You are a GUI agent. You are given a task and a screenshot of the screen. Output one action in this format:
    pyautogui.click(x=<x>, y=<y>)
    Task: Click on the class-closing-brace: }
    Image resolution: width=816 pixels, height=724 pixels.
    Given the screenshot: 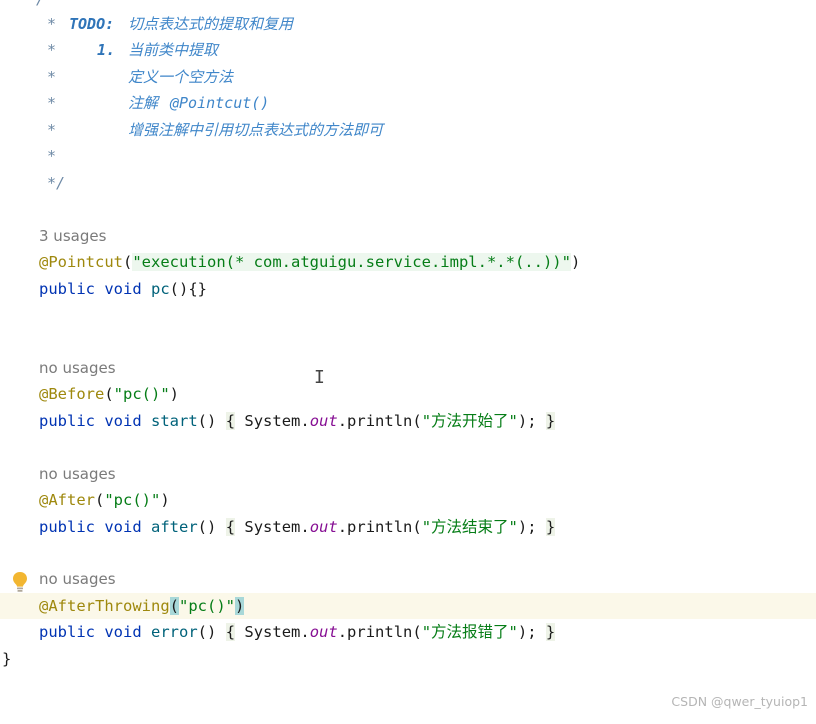 What is the action you would take?
    pyautogui.click(x=7, y=659)
    